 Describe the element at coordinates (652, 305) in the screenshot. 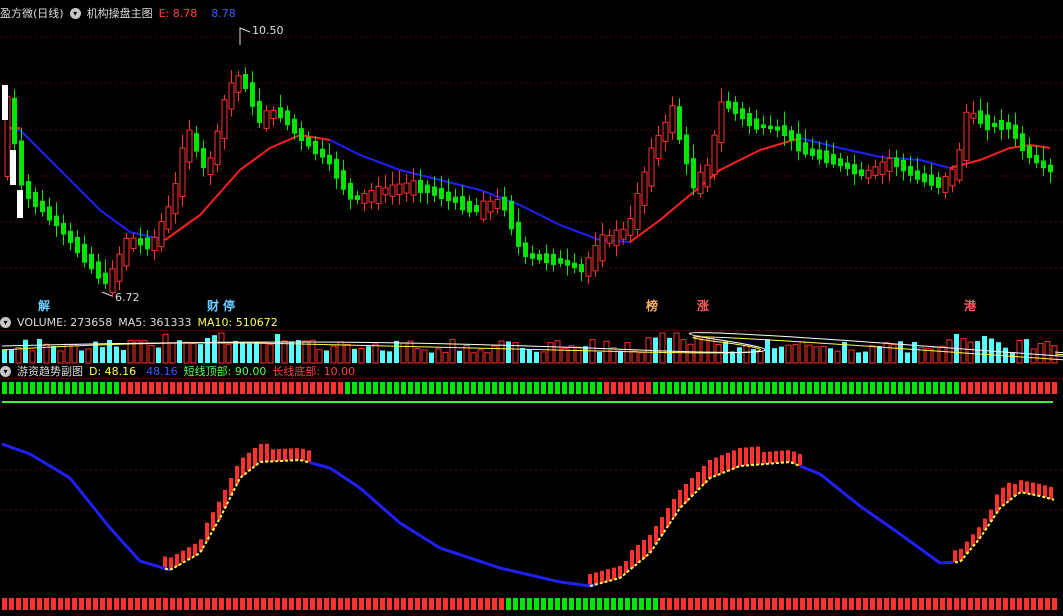

I see `marker-bang: 榜` at that location.